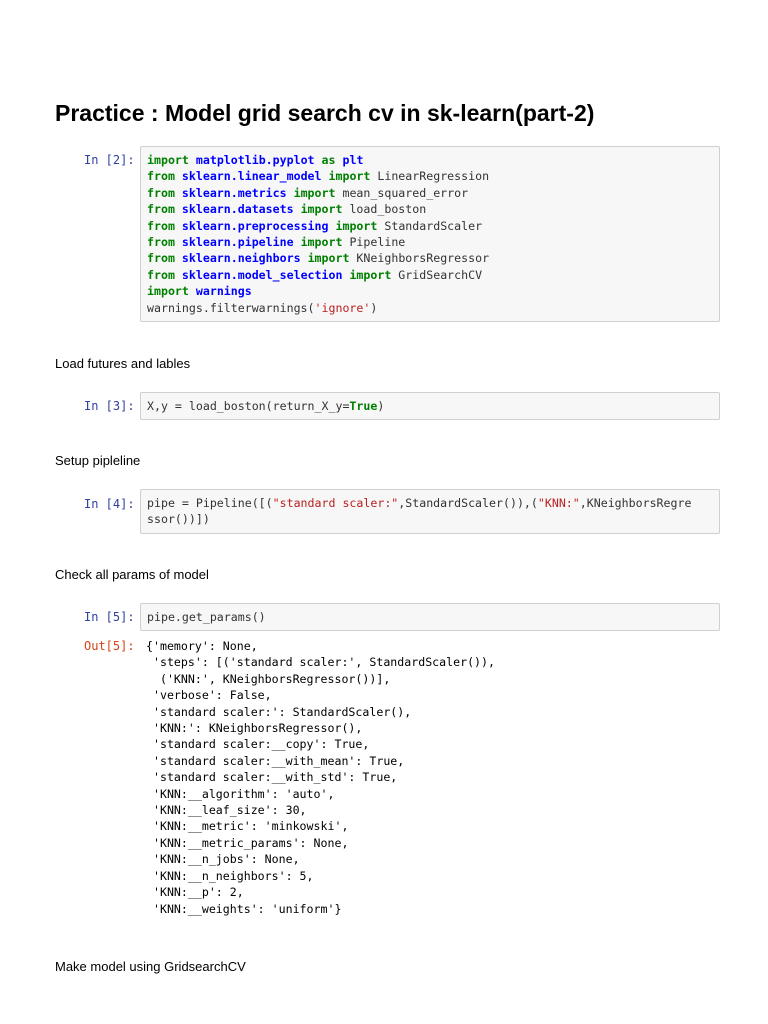 This screenshot has width=768, height=1024. What do you see at coordinates (374, 307) in the screenshot?
I see `code-text: )` at bounding box center [374, 307].